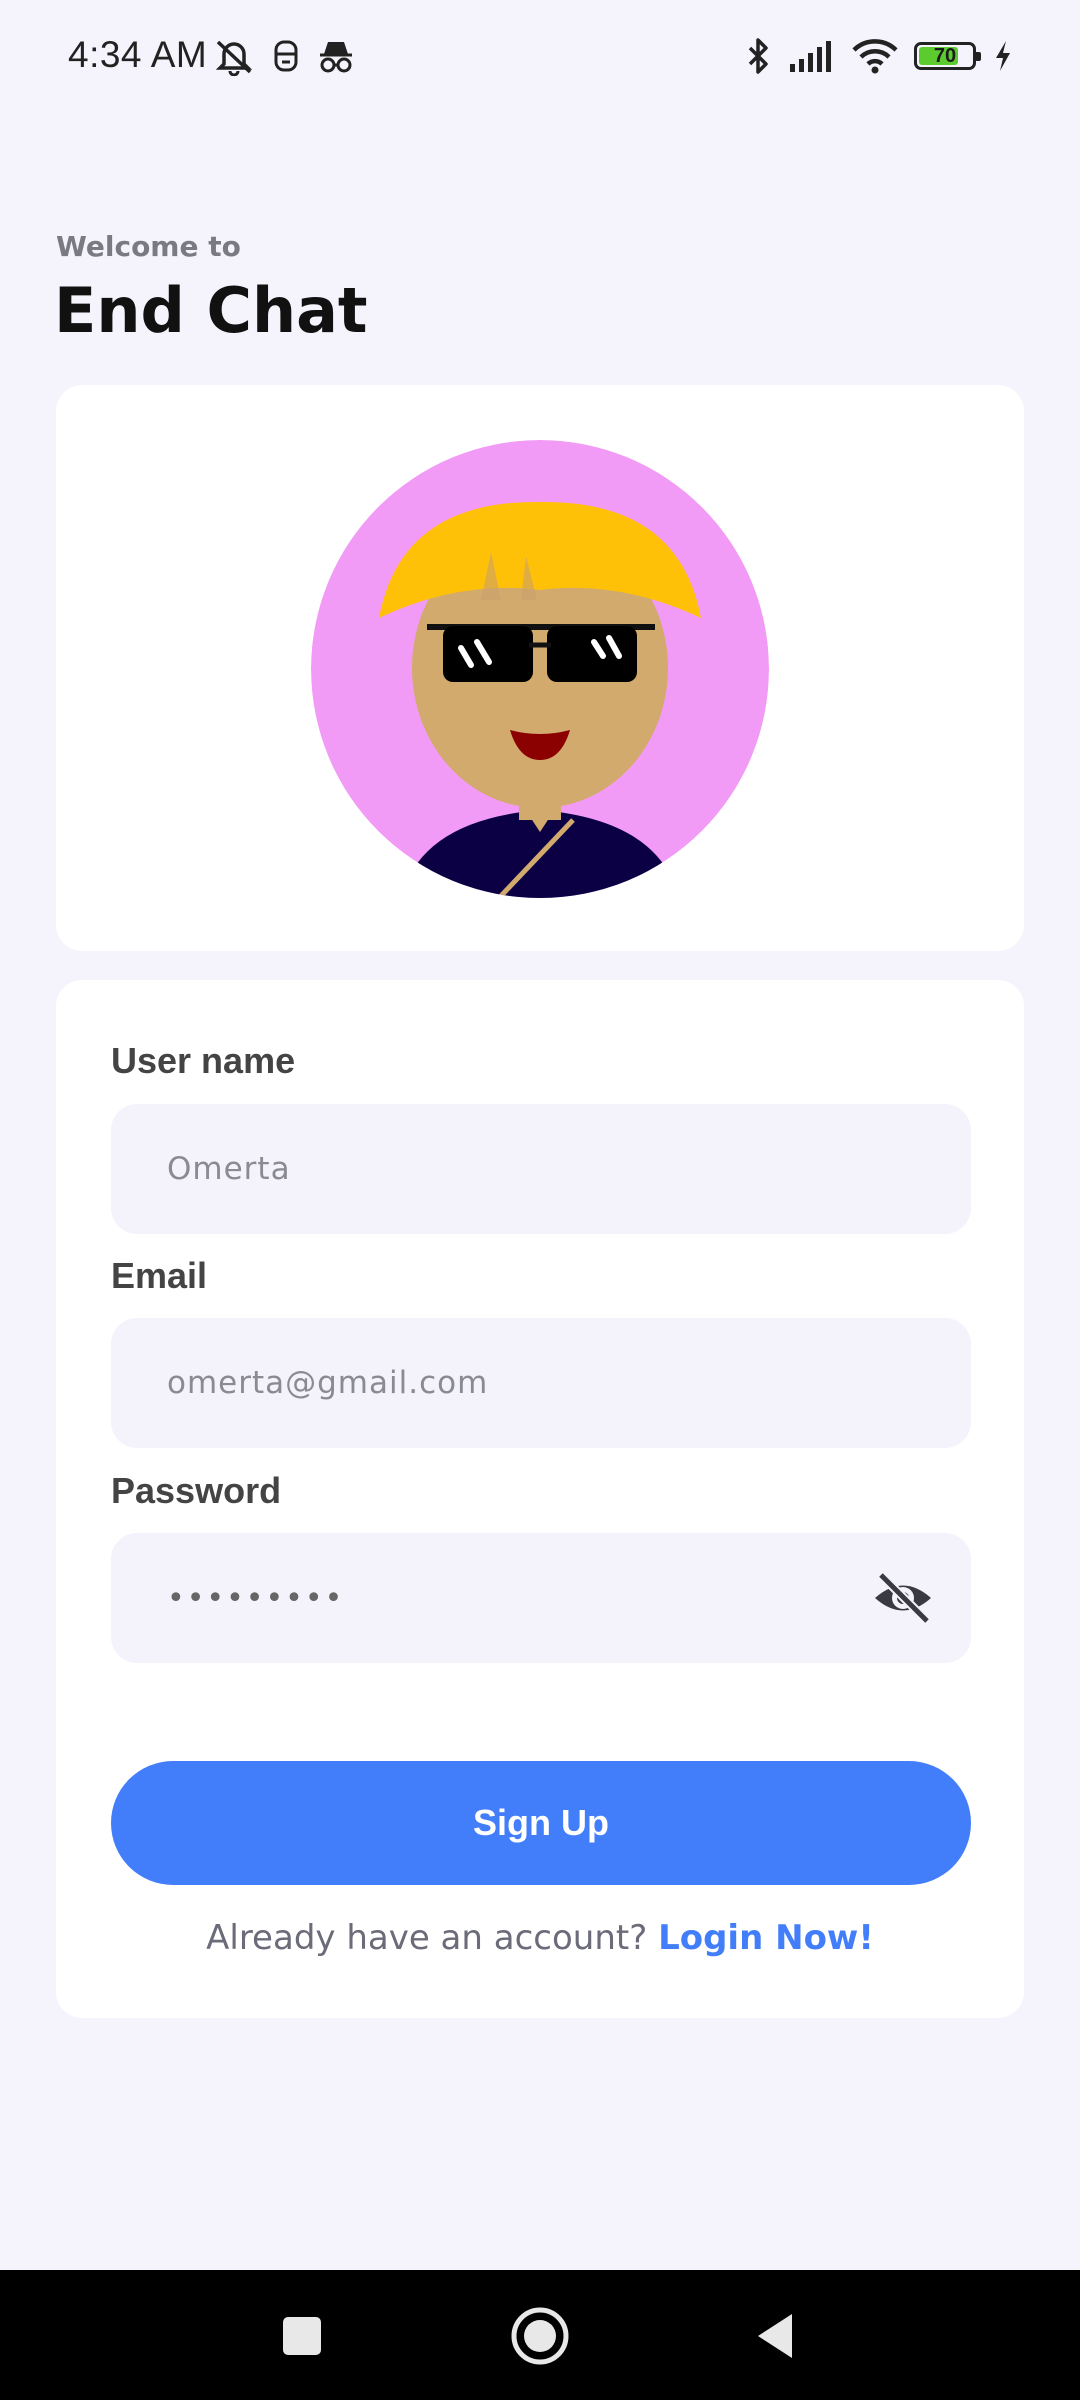 The width and height of the screenshot is (1080, 2400). Describe the element at coordinates (541, 1383) in the screenshot. I see `email-field: omerta@gmail.com` at that location.